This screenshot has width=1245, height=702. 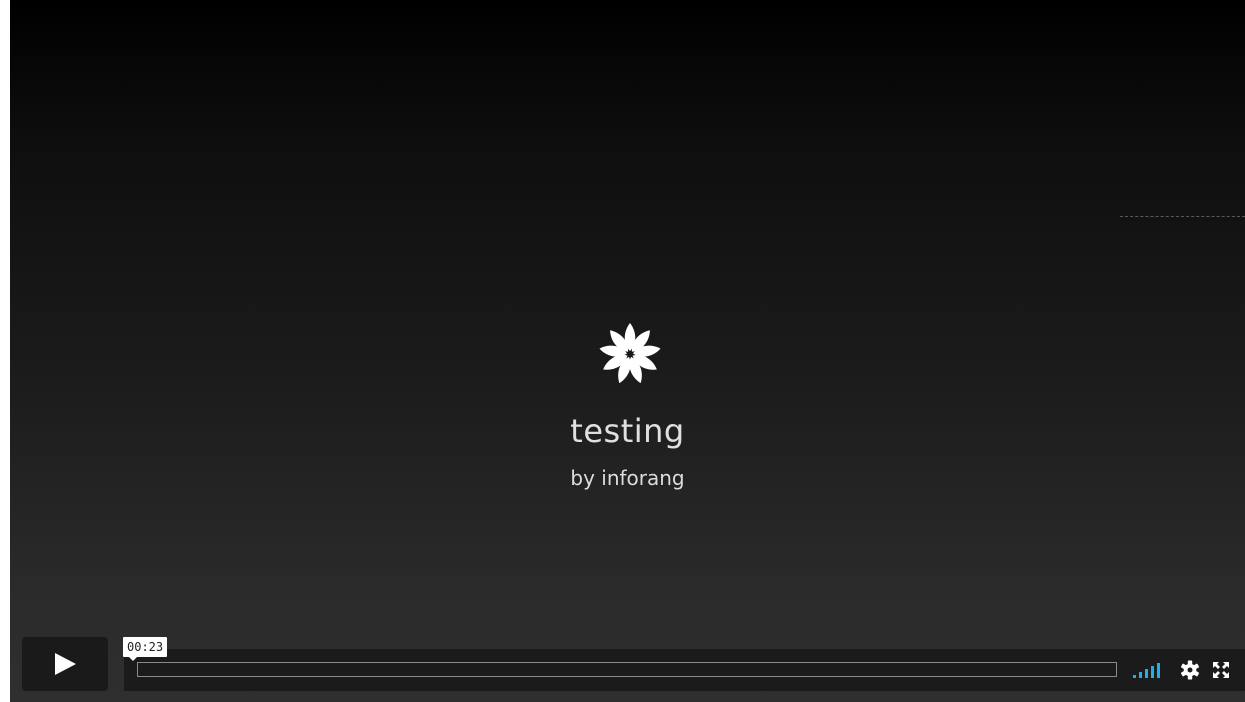 I want to click on progress-bar, so click(x=627, y=669).